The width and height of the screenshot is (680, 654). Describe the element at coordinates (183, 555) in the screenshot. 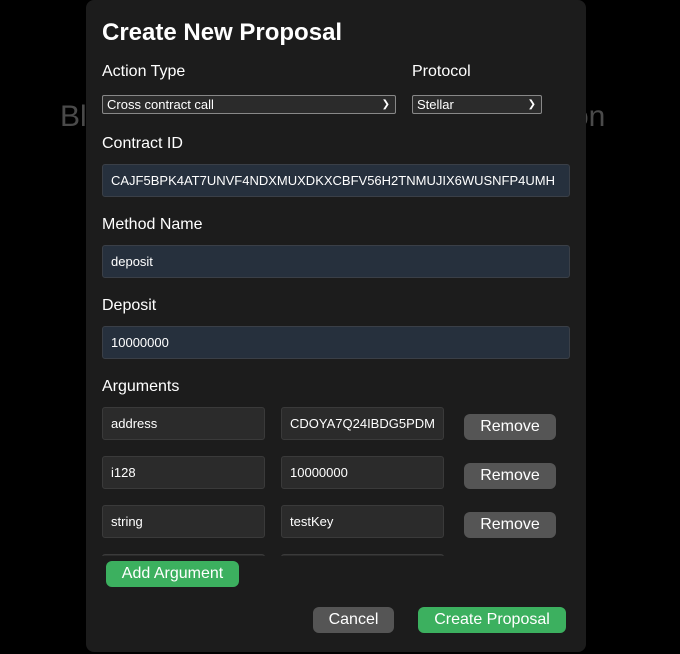

I see `argument-type-input` at that location.